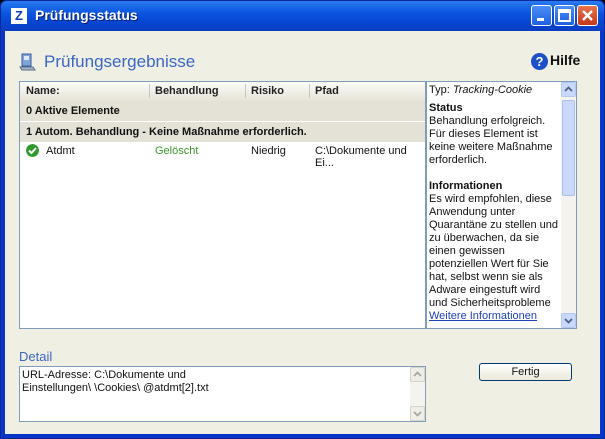 Image resolution: width=605 pixels, height=439 pixels. Describe the element at coordinates (120, 61) in the screenshot. I see `page-title: Prüfungsergebnisse` at that location.